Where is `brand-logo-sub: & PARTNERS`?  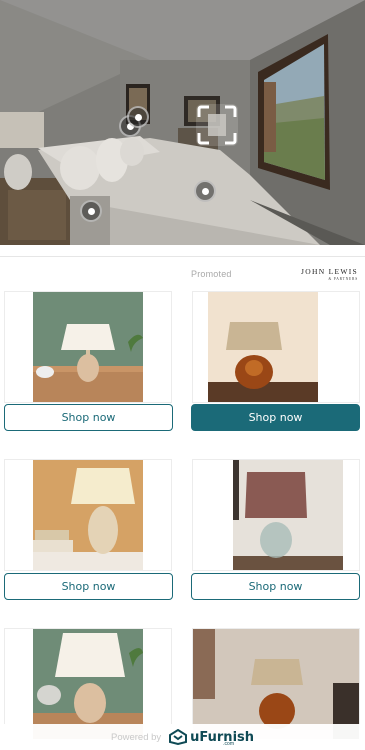
brand-logo-sub: & PARTNERS is located at coordinates (343, 279).